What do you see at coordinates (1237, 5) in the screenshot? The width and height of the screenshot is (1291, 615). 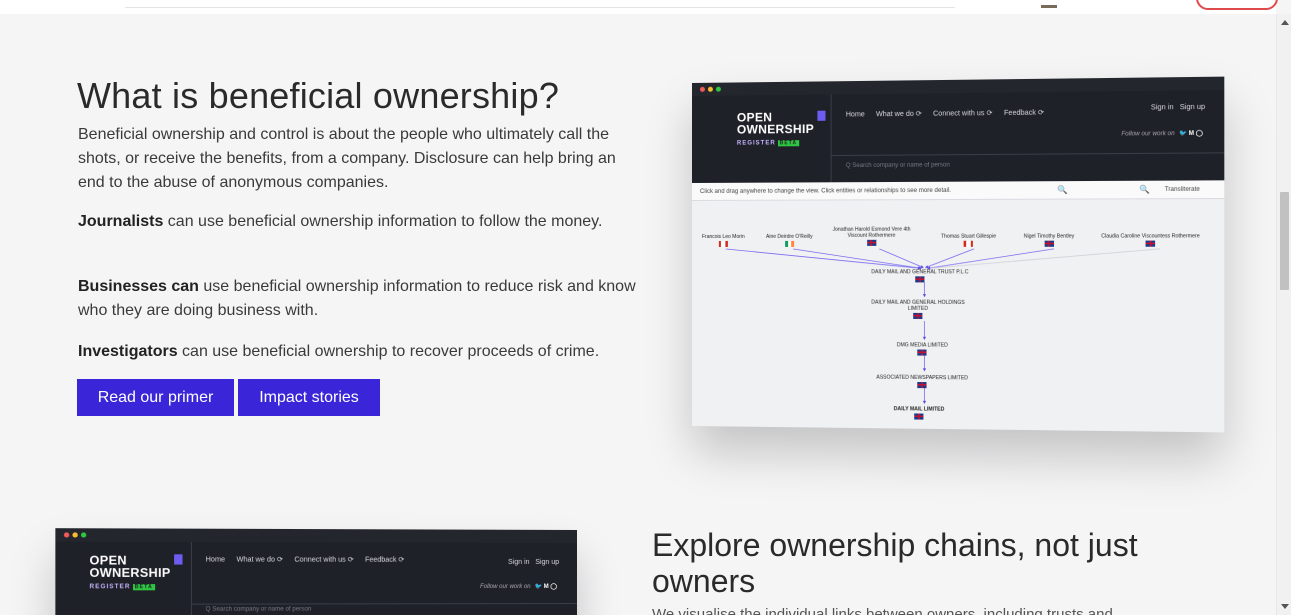 I see `header-action-pill` at bounding box center [1237, 5].